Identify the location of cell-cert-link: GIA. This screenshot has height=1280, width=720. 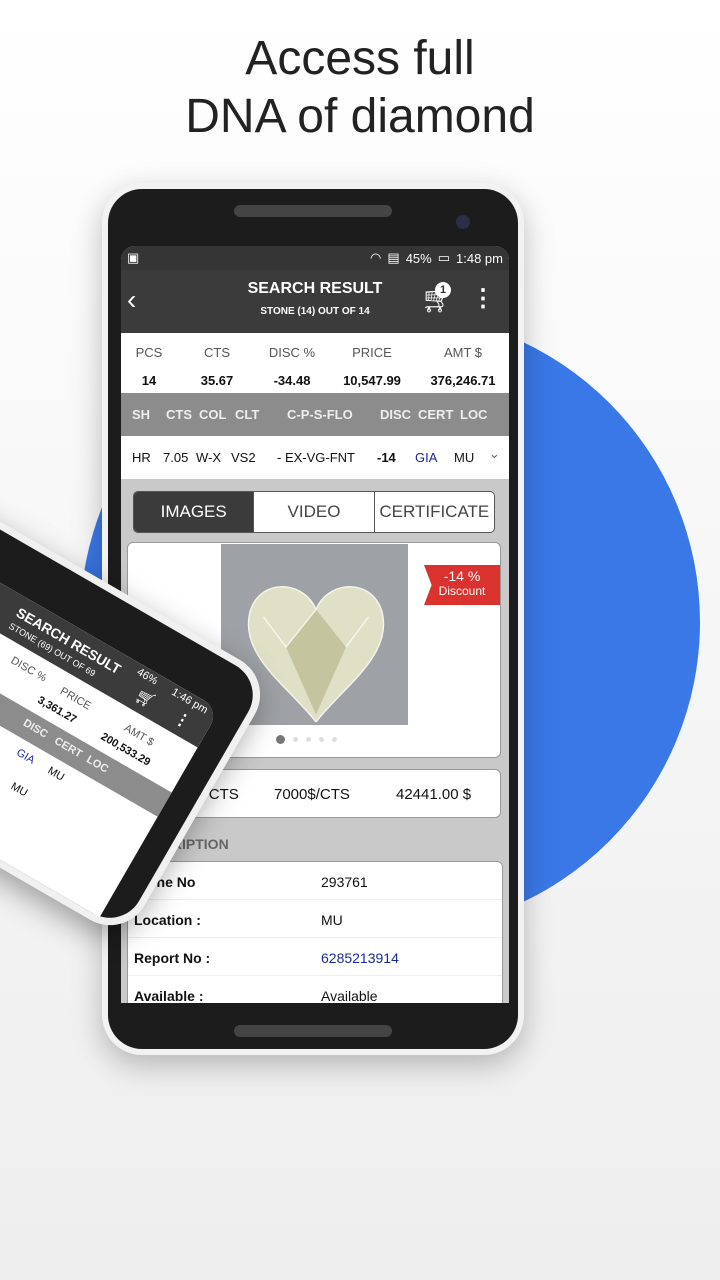
(426, 457).